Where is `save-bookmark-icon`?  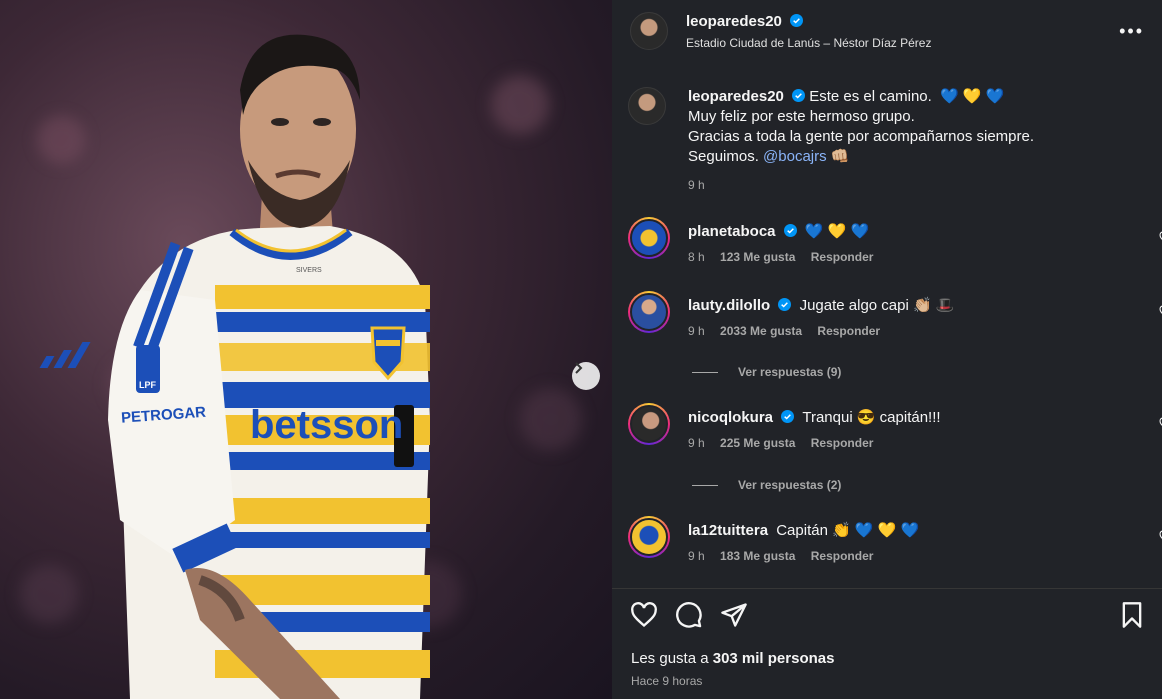 save-bookmark-icon is located at coordinates (1132, 615).